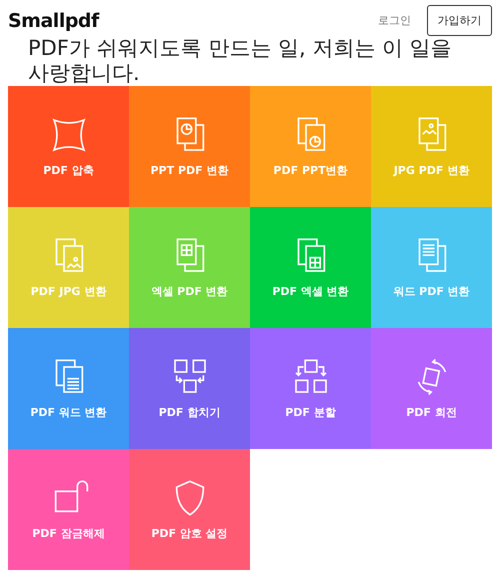 This screenshot has width=500, height=576. I want to click on tool-tile: PDF 암호 설정, so click(189, 509).